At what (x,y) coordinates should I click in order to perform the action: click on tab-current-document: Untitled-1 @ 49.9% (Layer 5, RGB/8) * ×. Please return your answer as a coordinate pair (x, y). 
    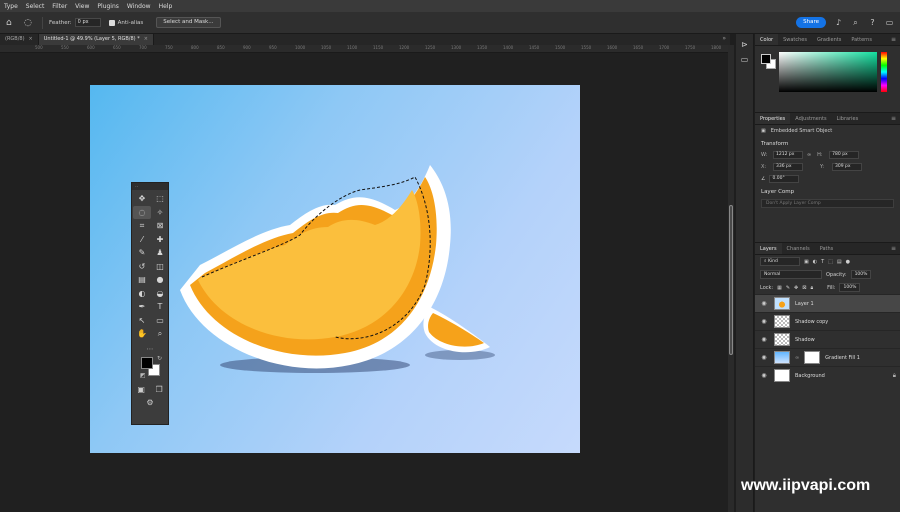
    Looking at the image, I should click on (96, 39).